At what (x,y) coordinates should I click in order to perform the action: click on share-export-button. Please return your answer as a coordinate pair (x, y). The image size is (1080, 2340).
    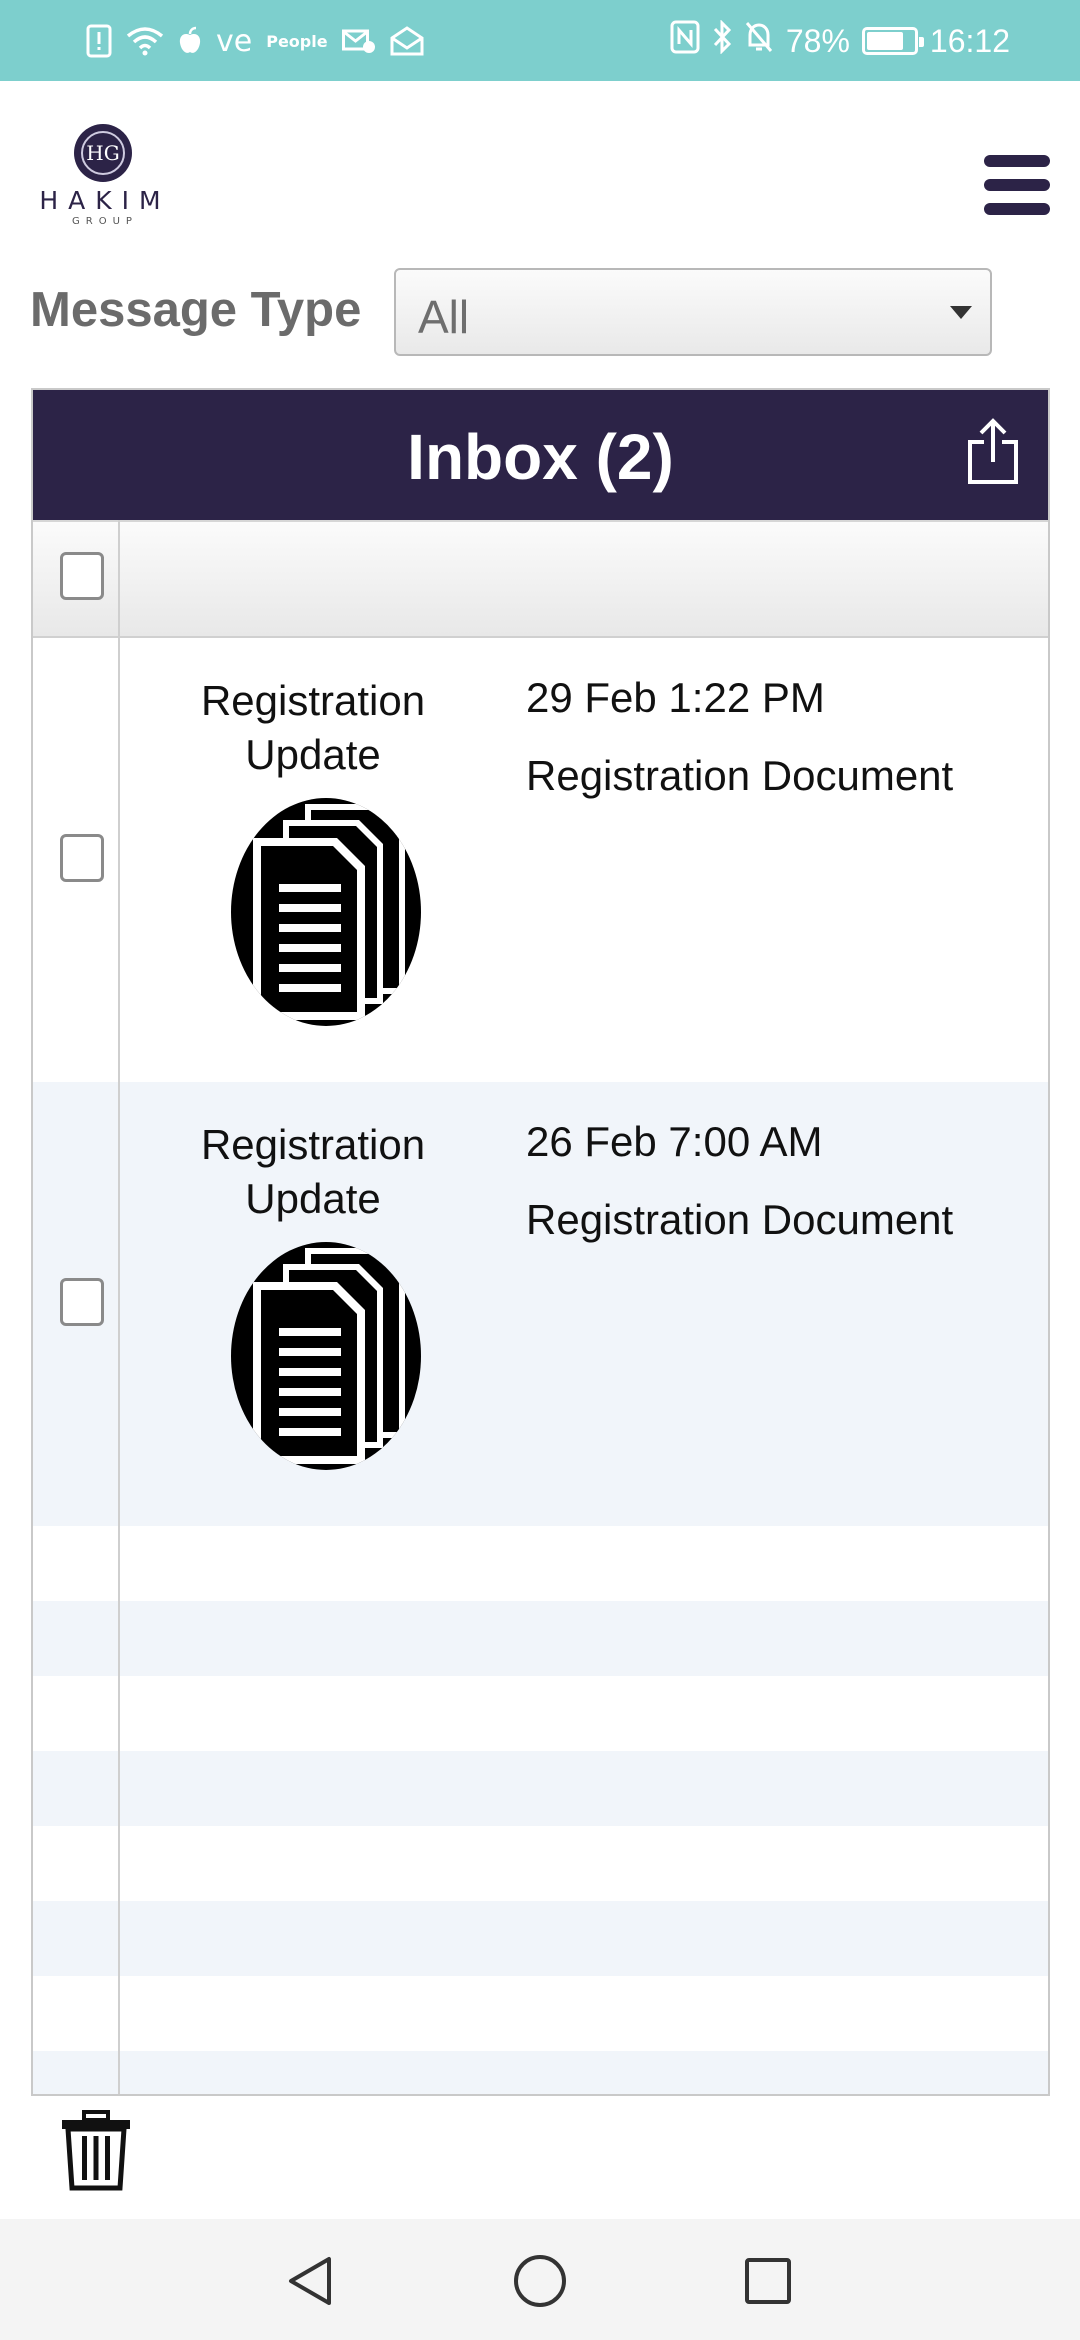
    Looking at the image, I should click on (993, 452).